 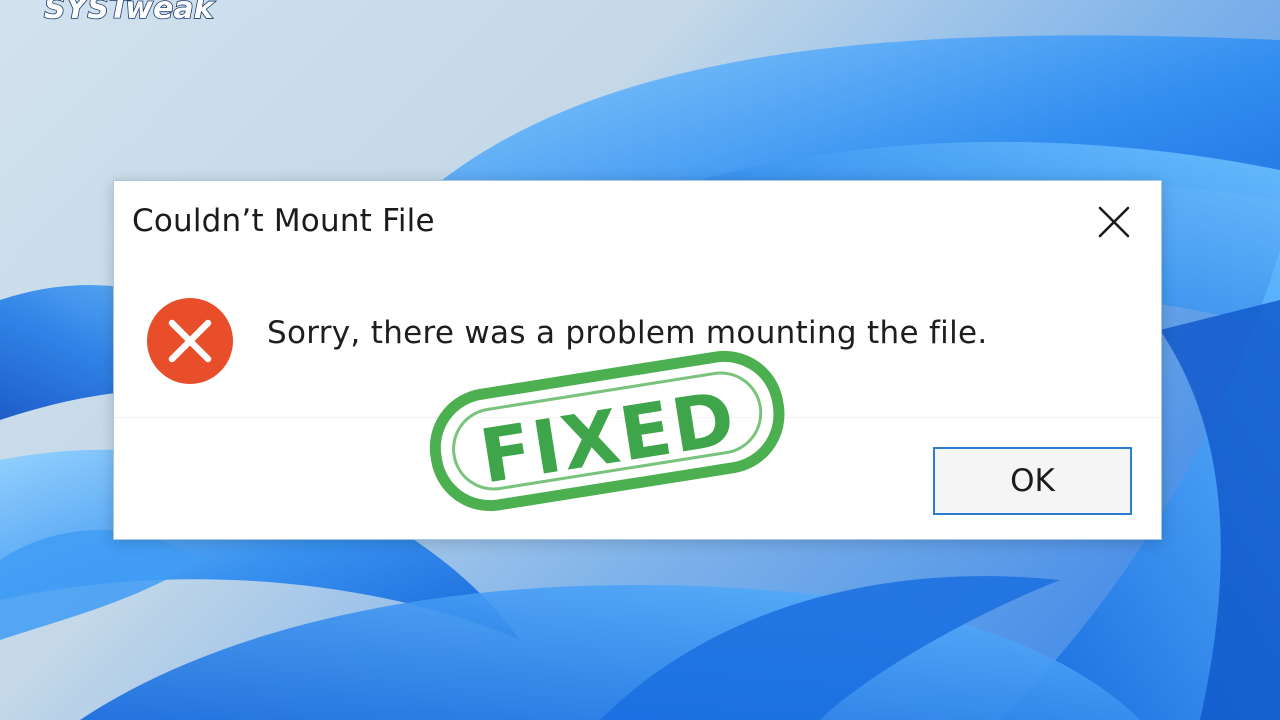 I want to click on svg-text: SYSTweak, so click(x=130, y=13).